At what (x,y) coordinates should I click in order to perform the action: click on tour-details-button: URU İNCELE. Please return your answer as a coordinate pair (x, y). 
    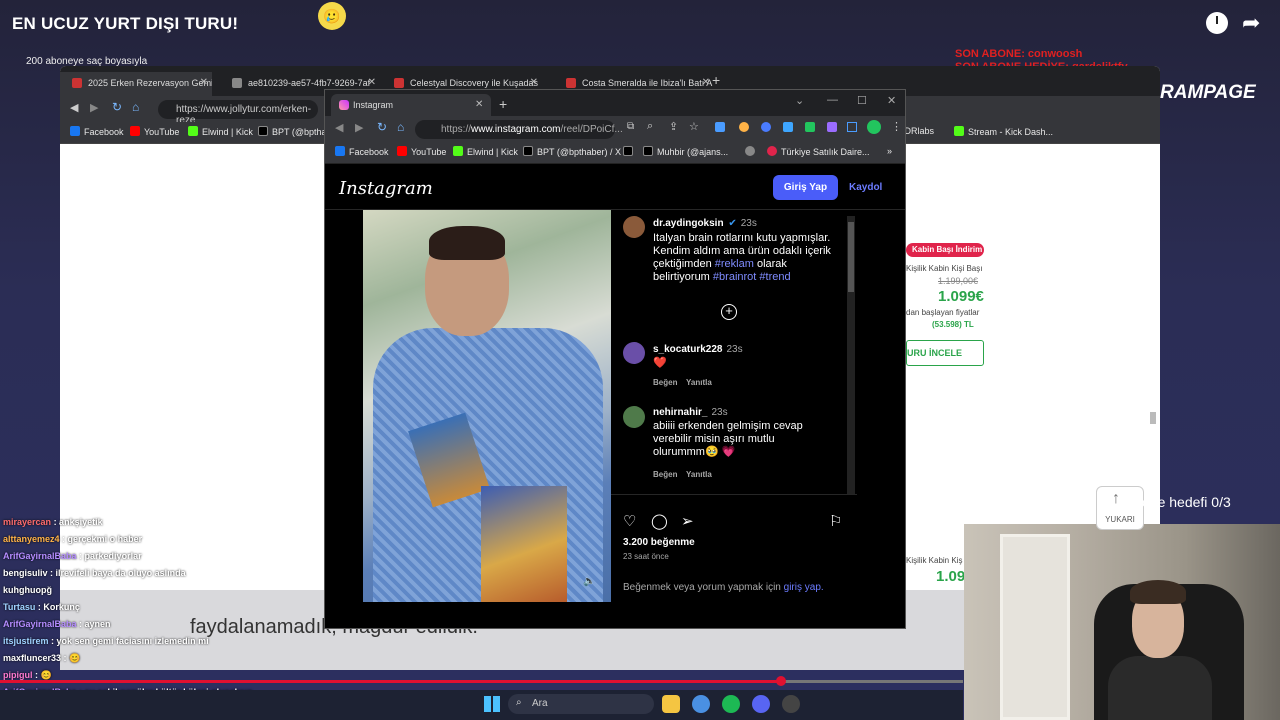
    Looking at the image, I should click on (945, 353).